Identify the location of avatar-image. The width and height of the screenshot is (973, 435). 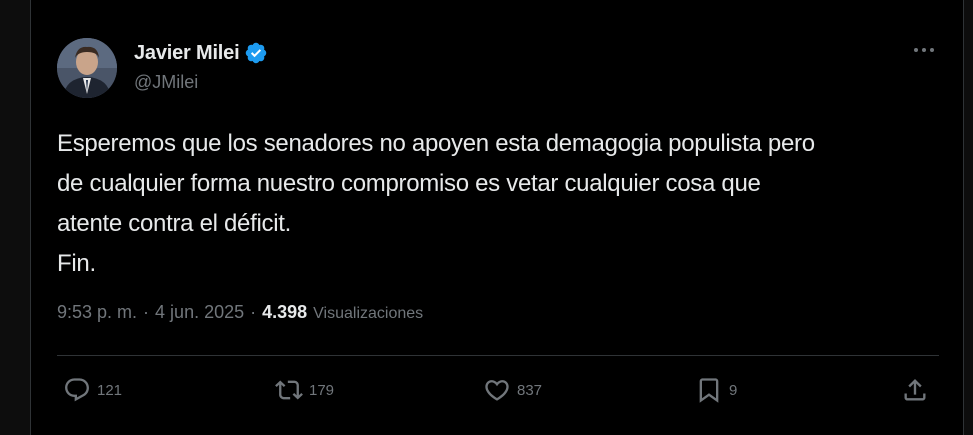
(87, 68).